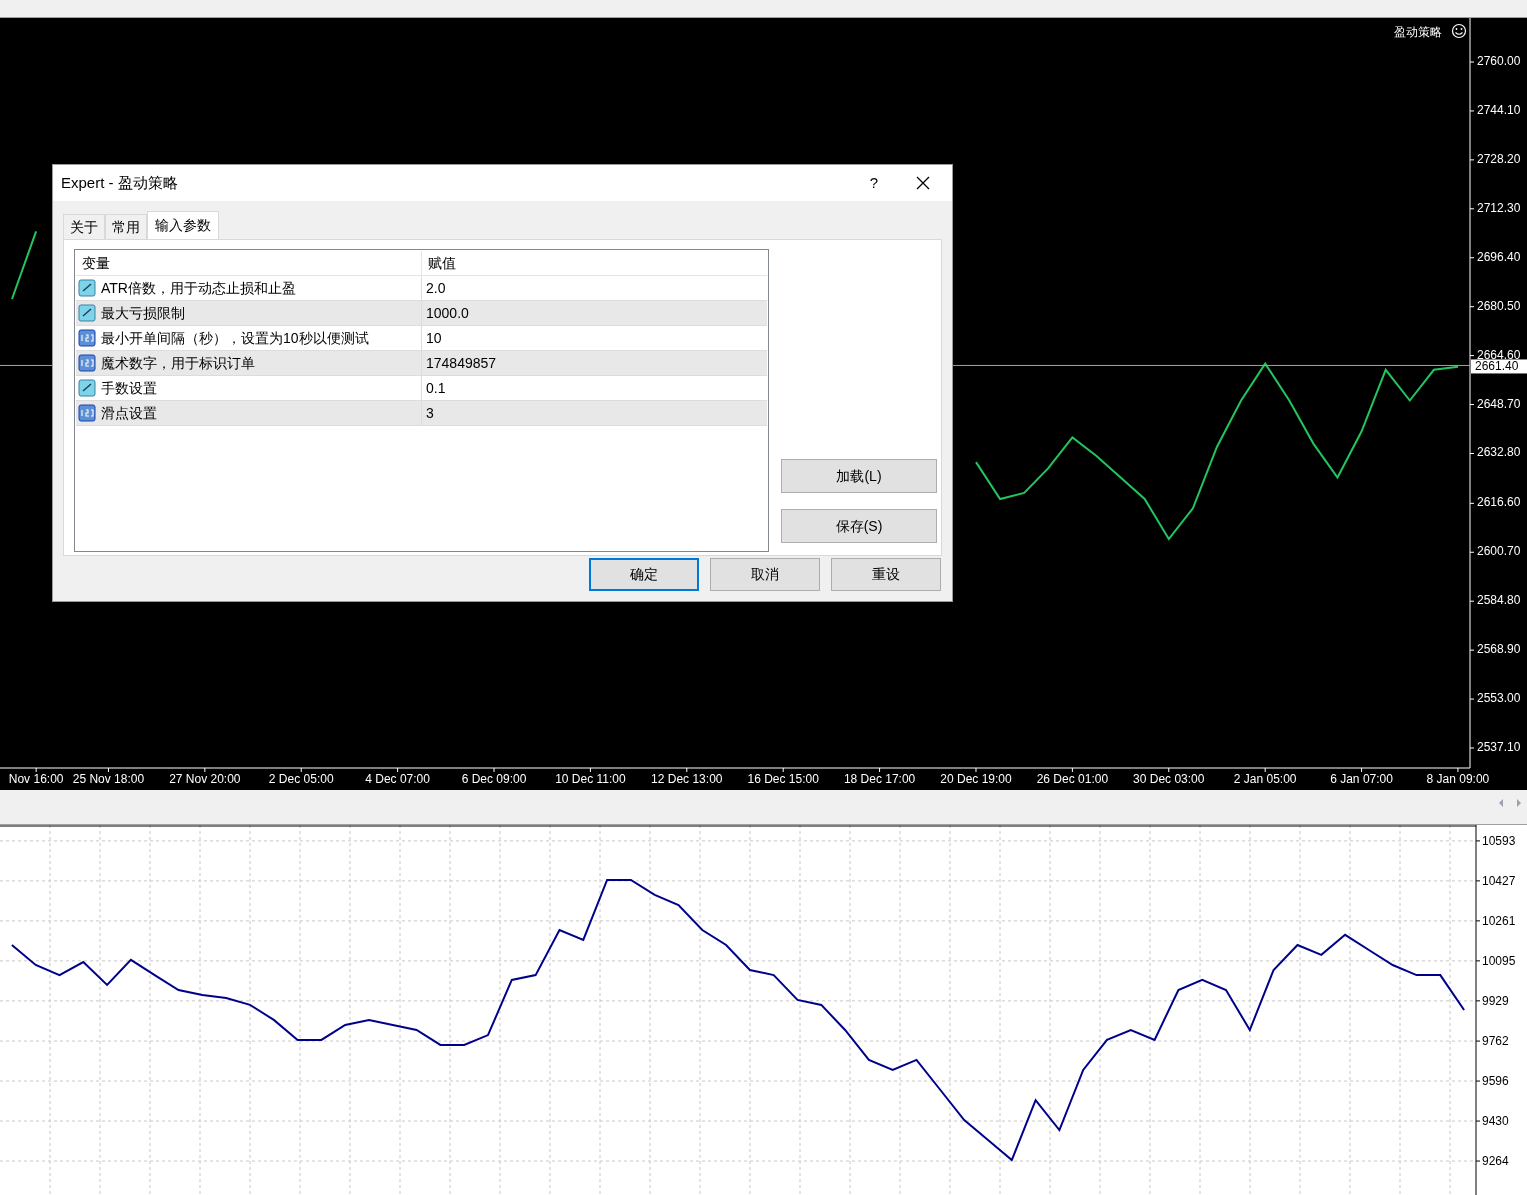 The width and height of the screenshot is (1527, 1195). What do you see at coordinates (249, 263) in the screenshot?
I see `column-header: 变量` at bounding box center [249, 263].